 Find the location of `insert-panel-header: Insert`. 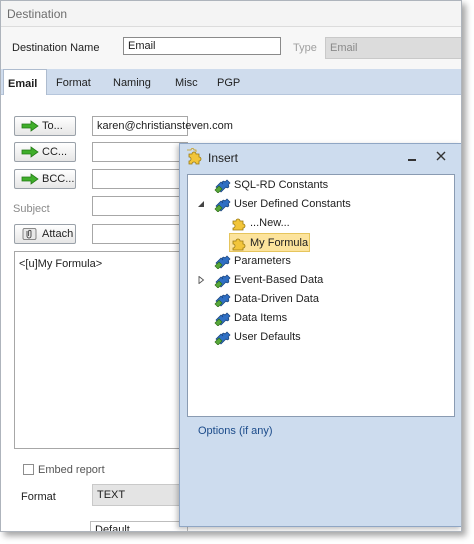

insert-panel-header: Insert is located at coordinates (320, 157).